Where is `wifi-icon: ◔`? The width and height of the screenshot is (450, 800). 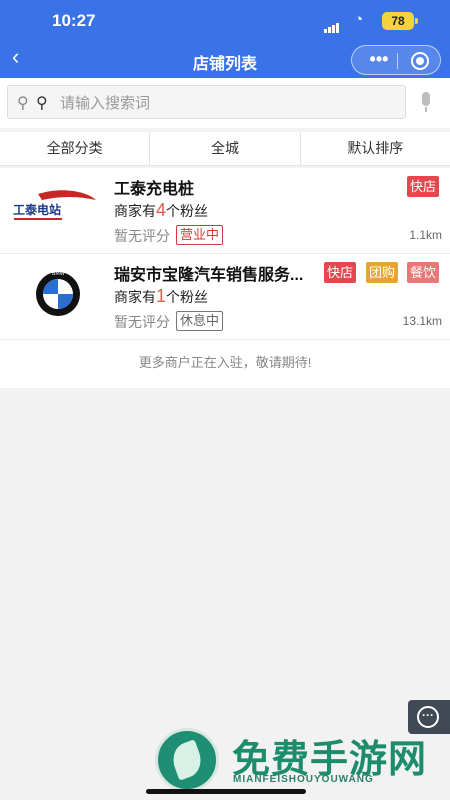
wifi-icon: ◔ is located at coordinates (359, 19).